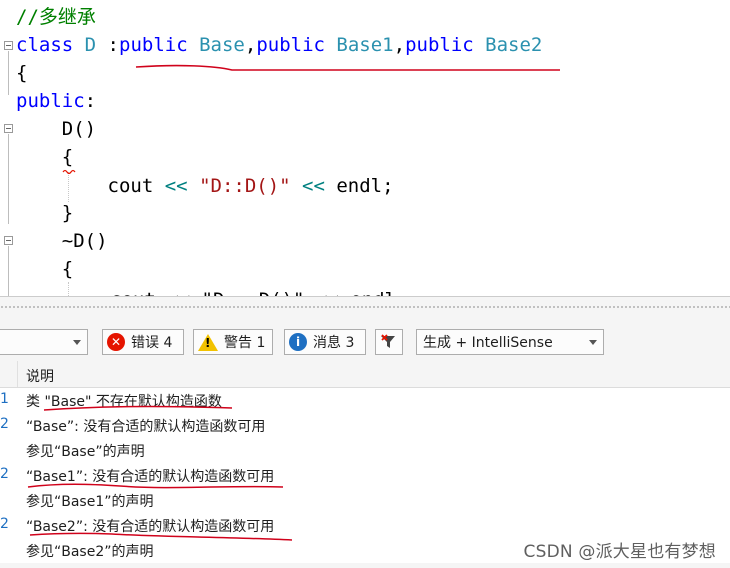 The image size is (730, 568). Describe the element at coordinates (150, 477) in the screenshot. I see `row-description: “Base1”: 没有合适的默认构造函数可用` at that location.